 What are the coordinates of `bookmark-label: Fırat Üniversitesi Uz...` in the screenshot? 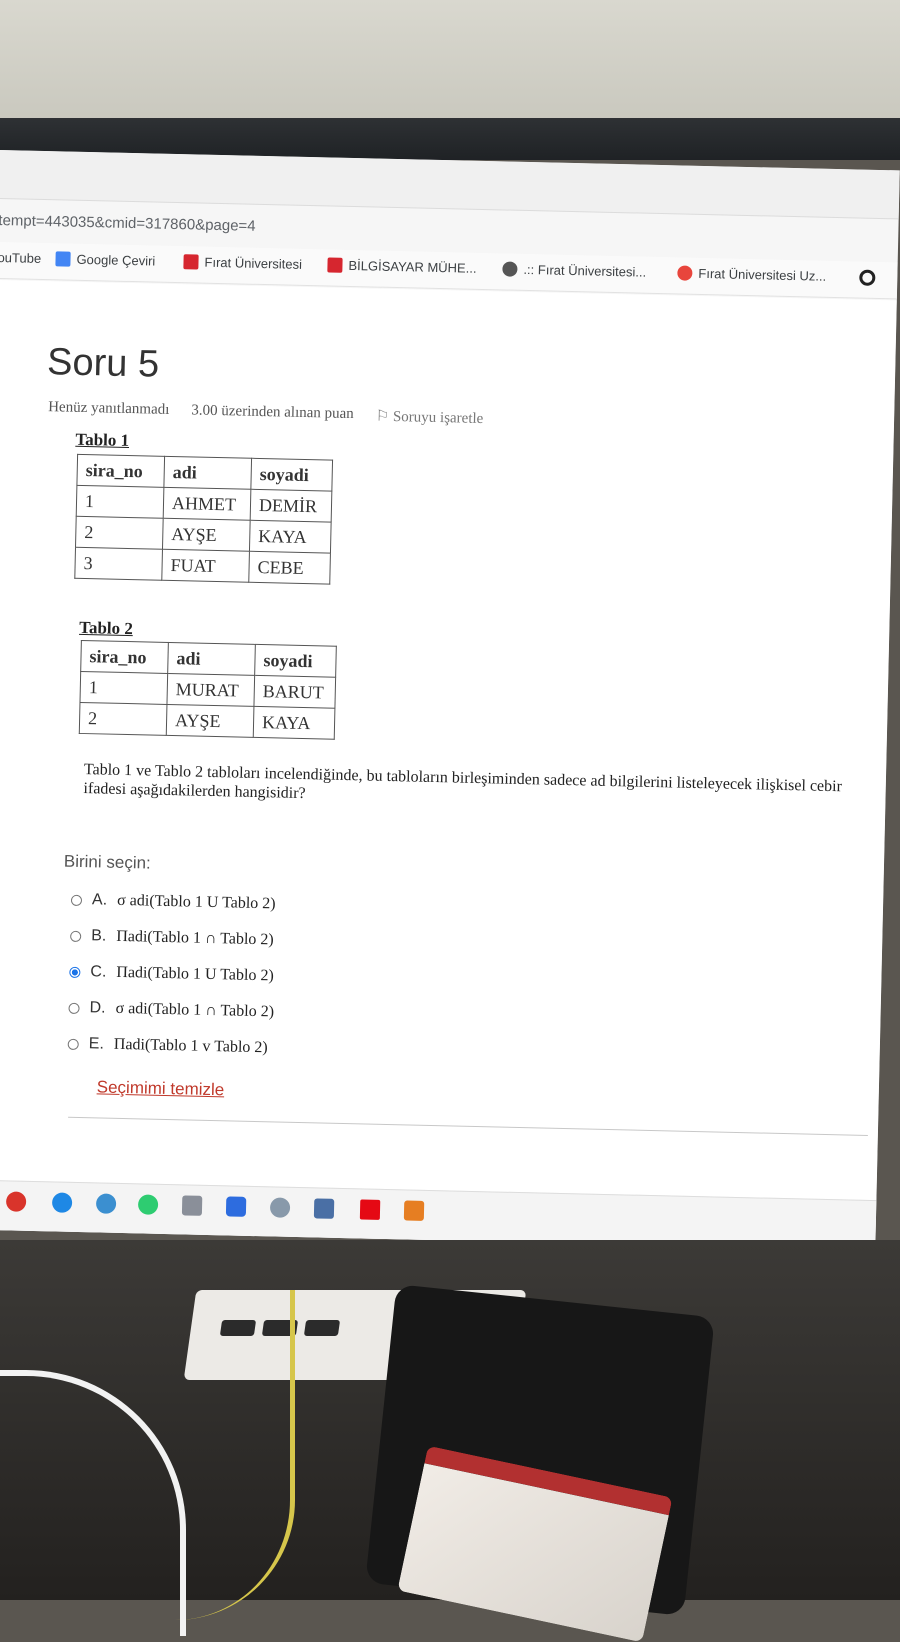 It's located at (762, 274).